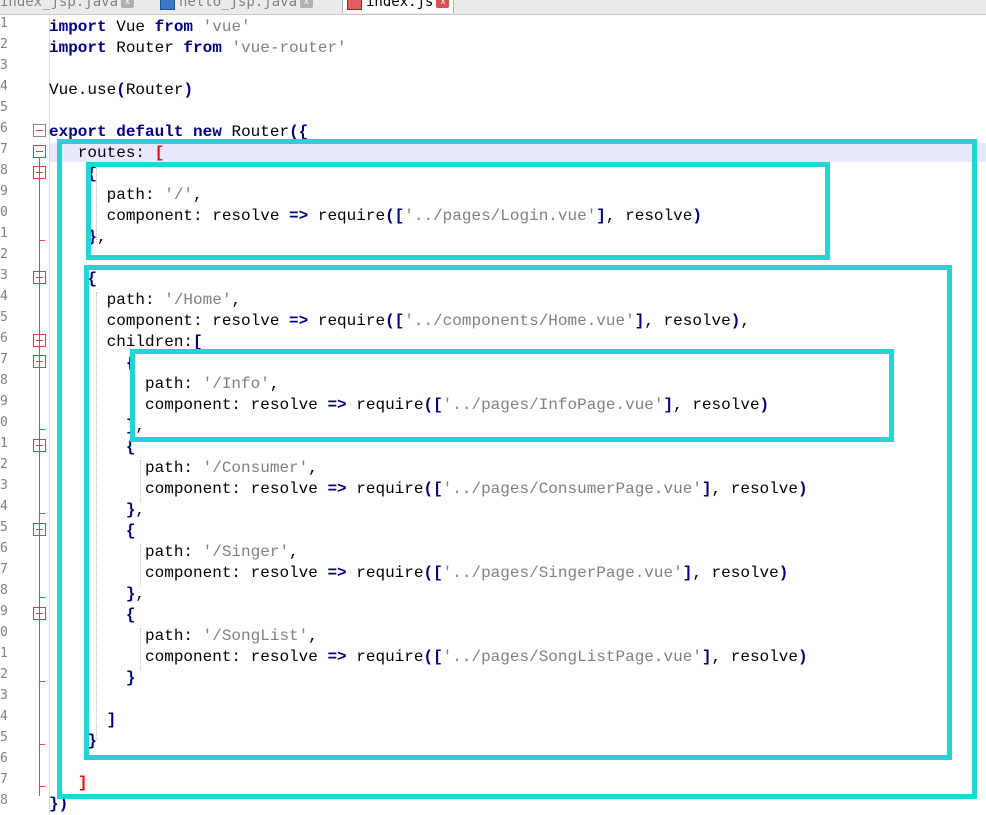  I want to click on code-token: 'vue', so click(226, 27).